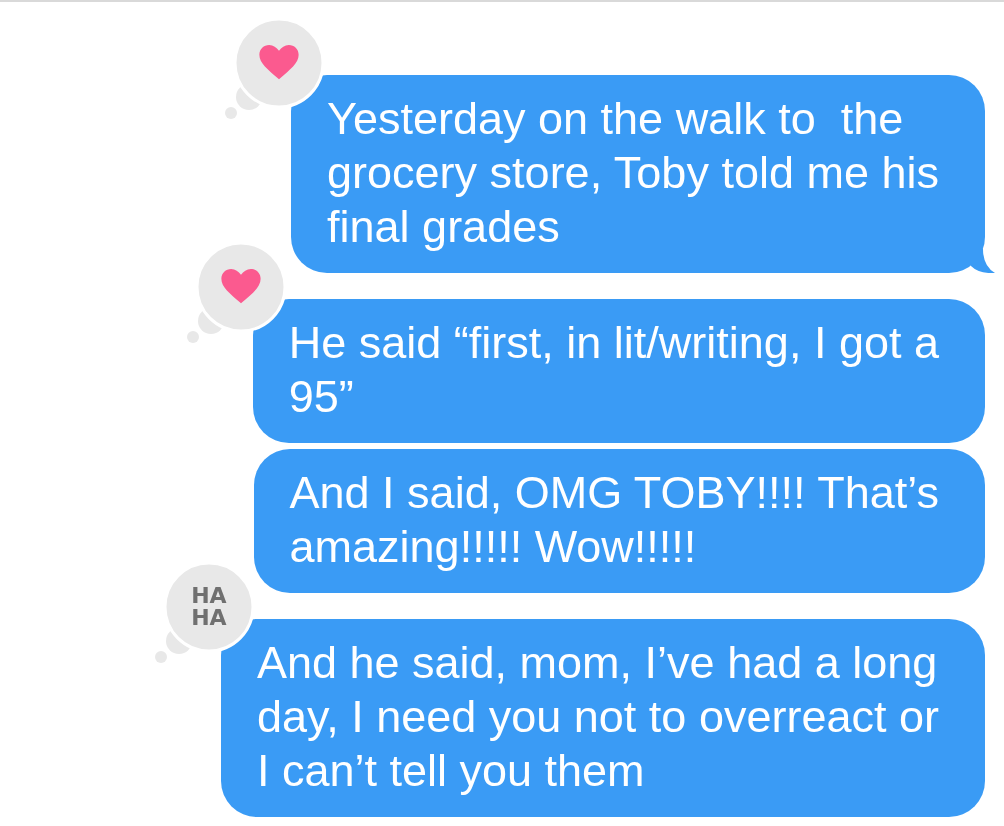 The width and height of the screenshot is (1004, 826). What do you see at coordinates (619, 521) in the screenshot?
I see `message-bubble: And I said, OMG TOBY!!!! That’s amazing!!!!! Wow!!!!!` at bounding box center [619, 521].